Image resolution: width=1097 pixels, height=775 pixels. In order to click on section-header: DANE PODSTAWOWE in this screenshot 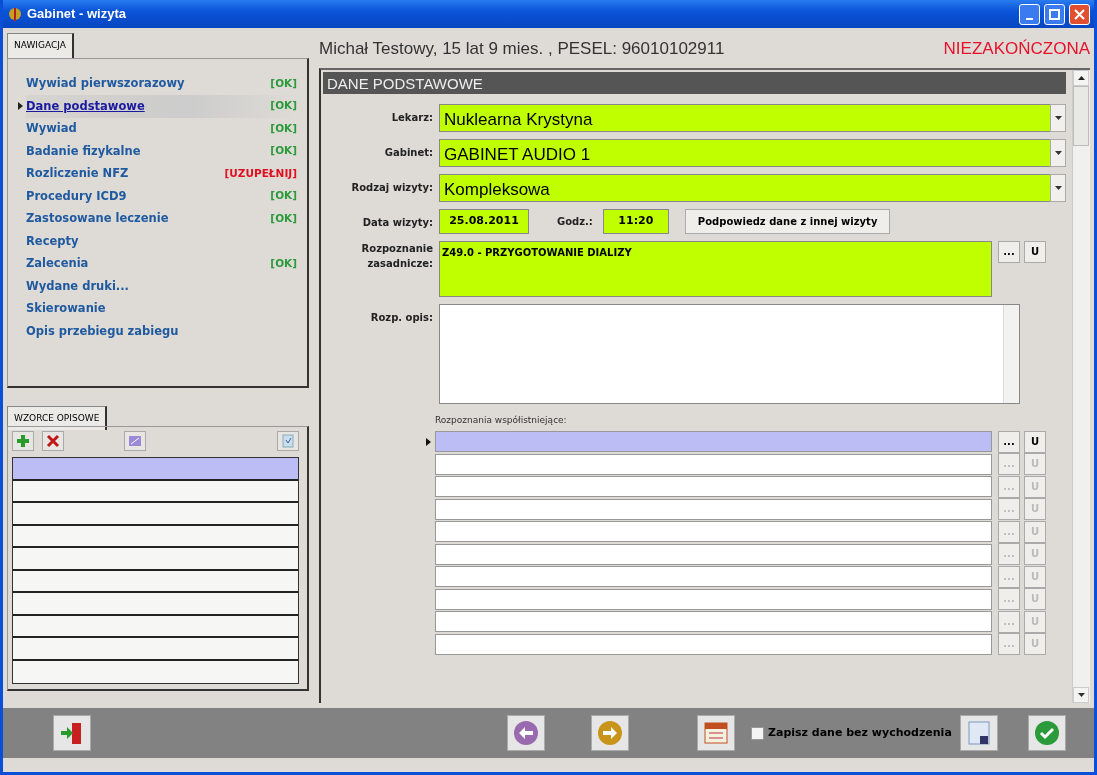, I will do `click(694, 83)`.